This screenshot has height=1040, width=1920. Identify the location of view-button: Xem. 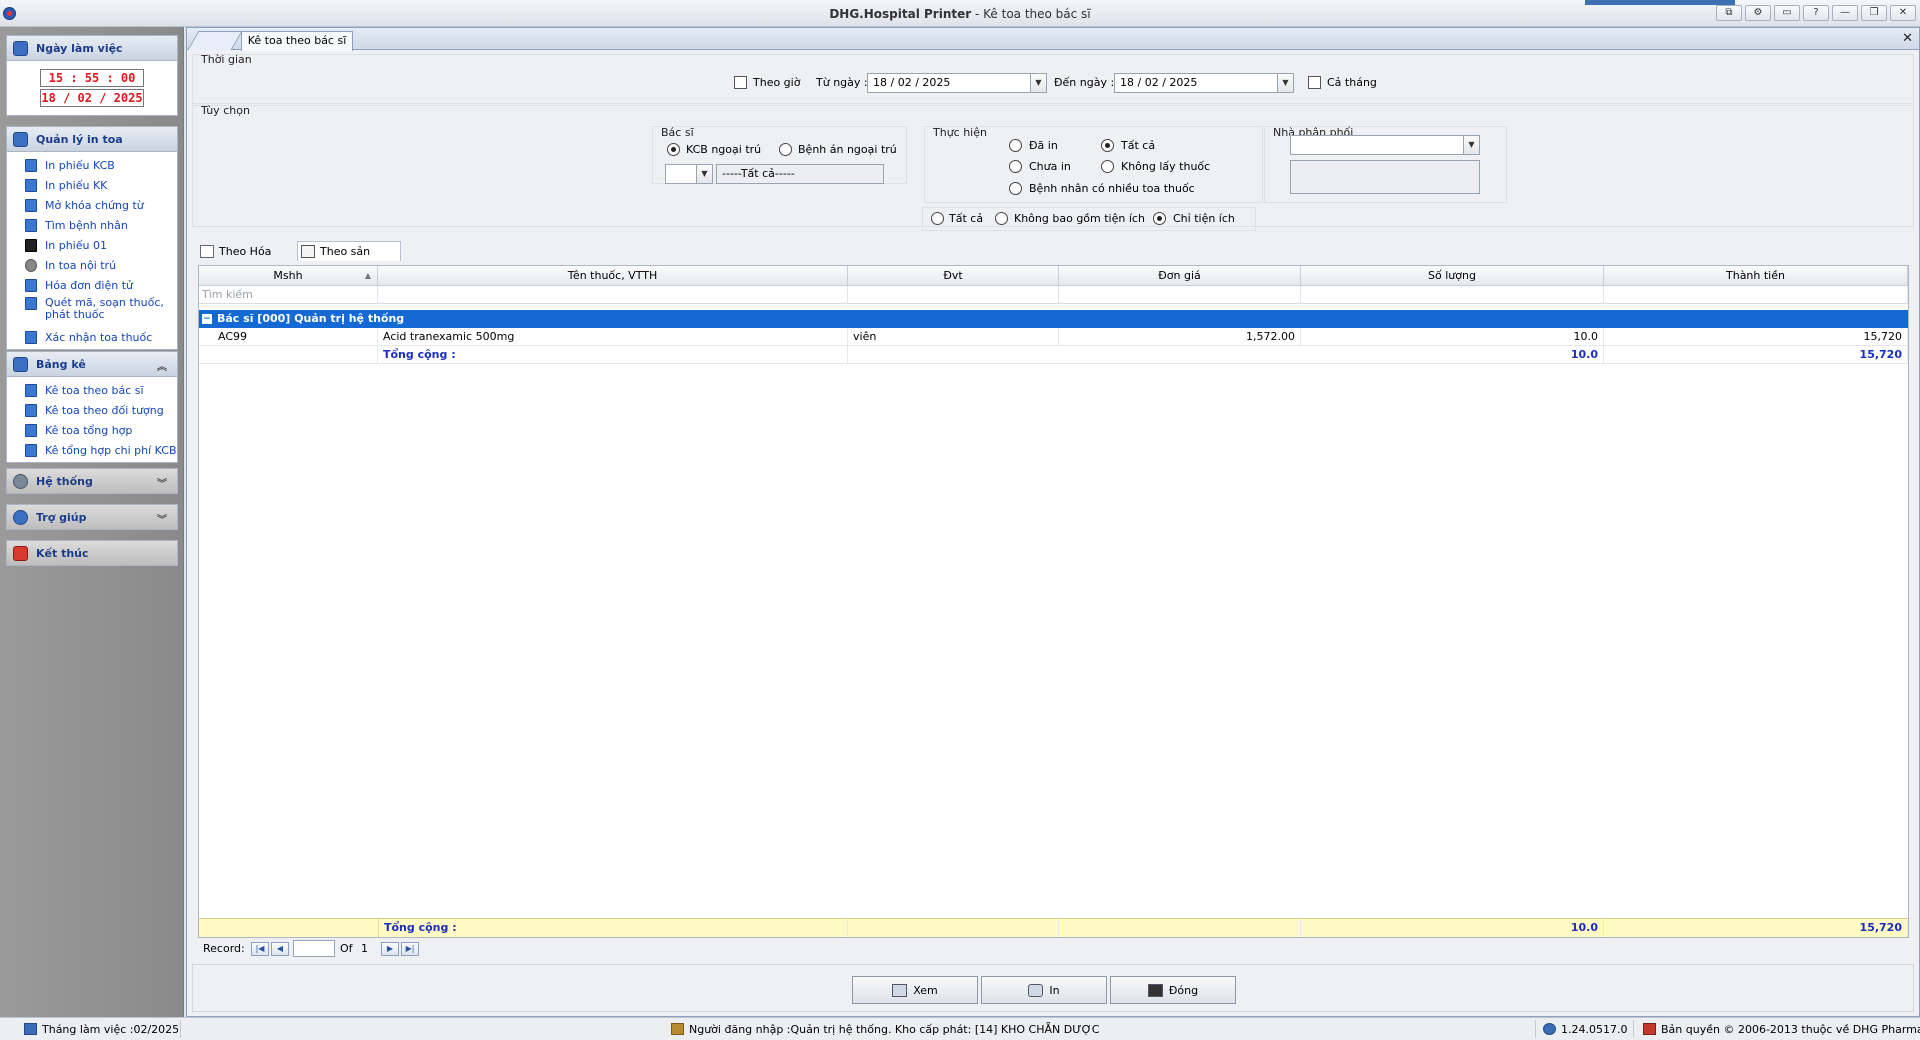
(915, 990).